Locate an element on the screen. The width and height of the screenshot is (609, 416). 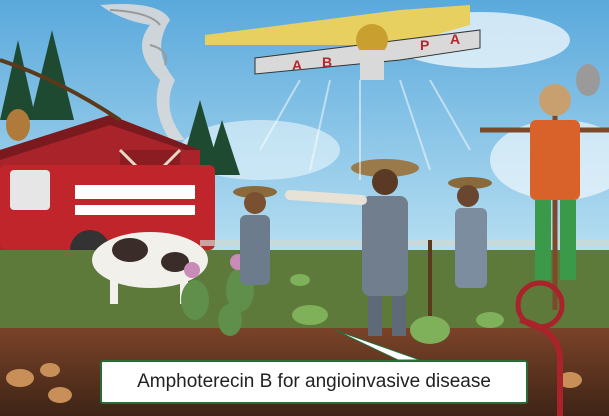
plane-letter: P is located at coordinates (424, 45).